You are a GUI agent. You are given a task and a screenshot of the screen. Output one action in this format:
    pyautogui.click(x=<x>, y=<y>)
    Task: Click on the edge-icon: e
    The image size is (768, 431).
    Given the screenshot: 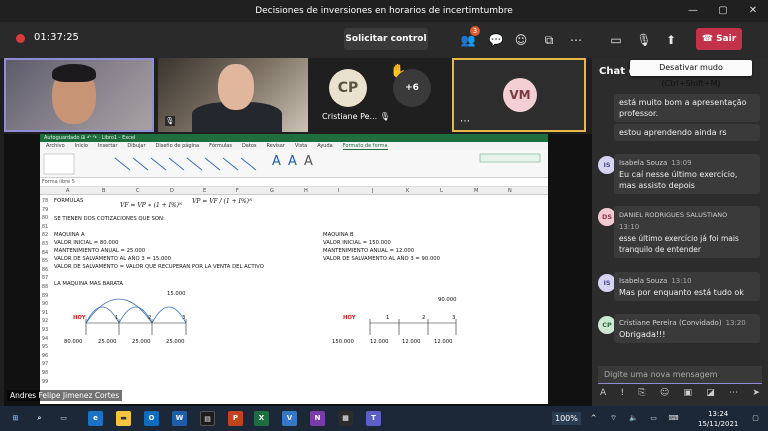 What is the action you would take?
    pyautogui.click(x=95, y=418)
    